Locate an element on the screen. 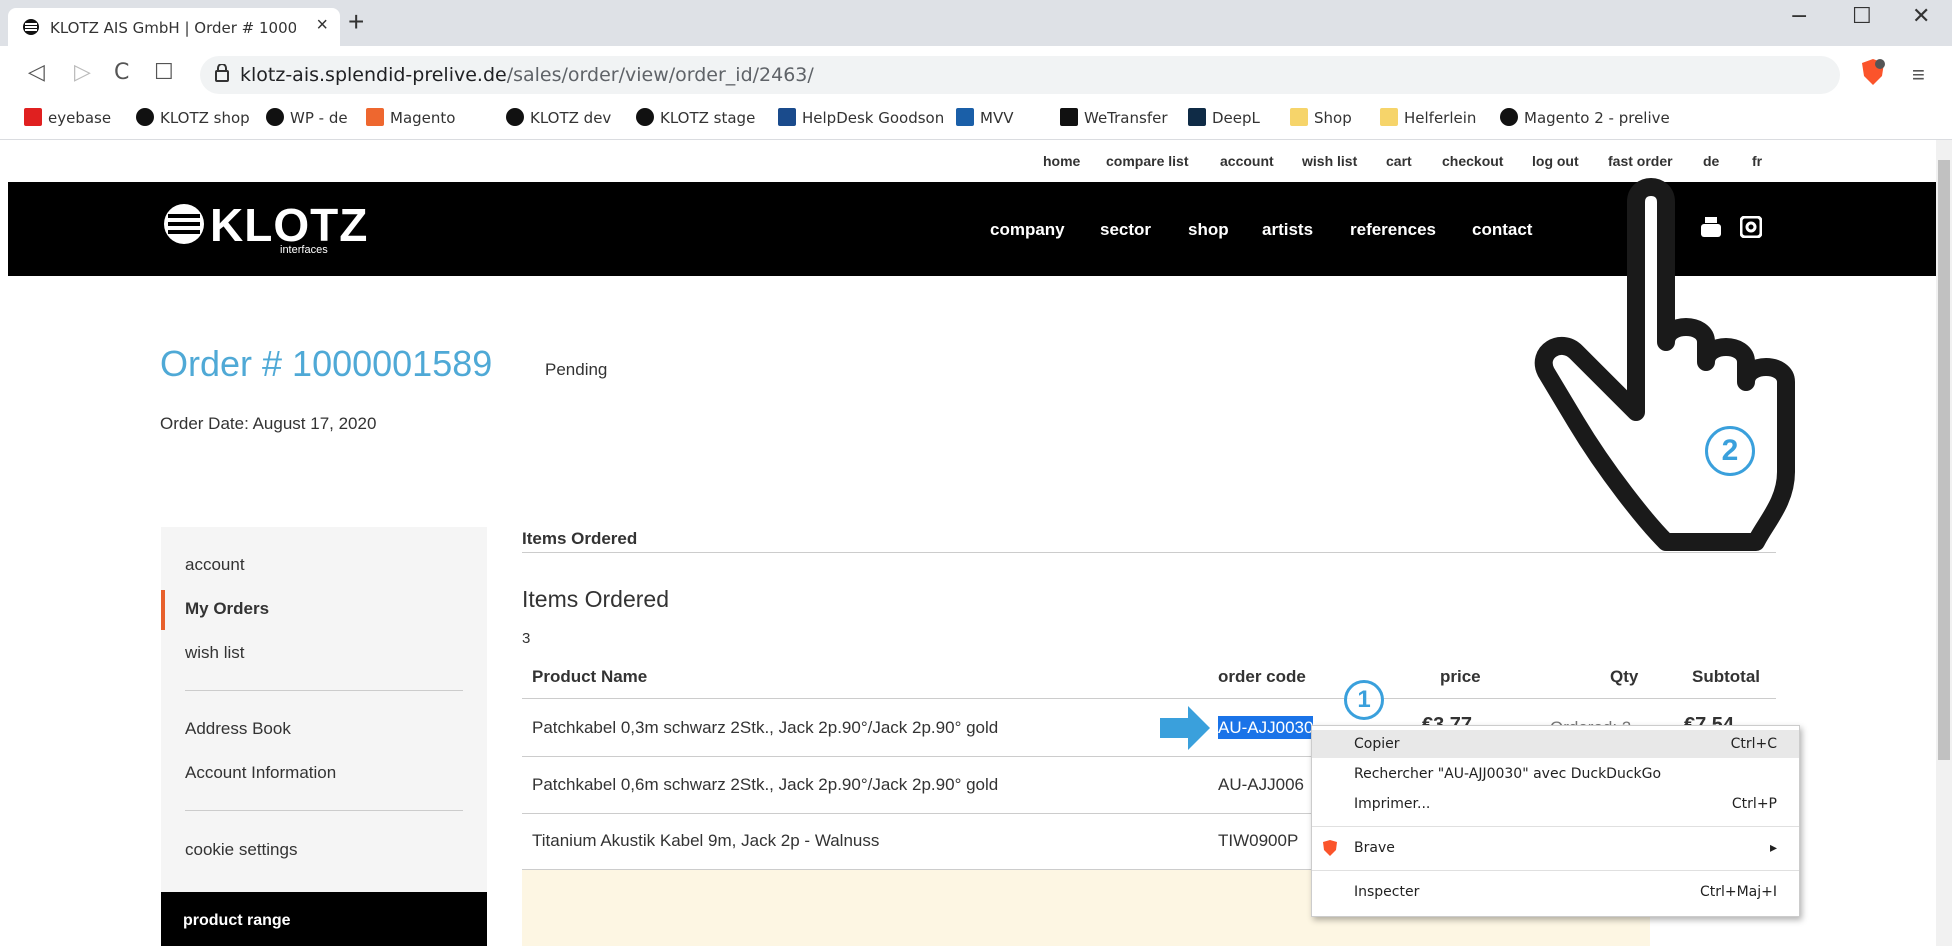  step-2-badge: 2 is located at coordinates (1730, 451).